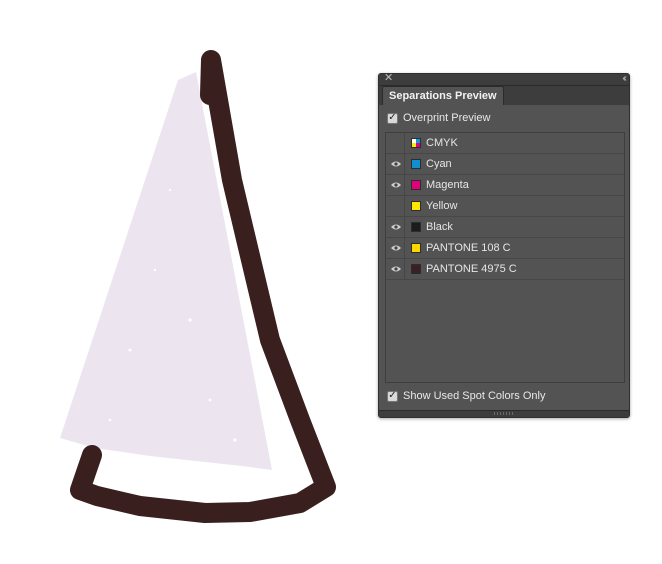  What do you see at coordinates (504, 79) in the screenshot?
I see `panel-title-bar: ✕ ‹‹` at bounding box center [504, 79].